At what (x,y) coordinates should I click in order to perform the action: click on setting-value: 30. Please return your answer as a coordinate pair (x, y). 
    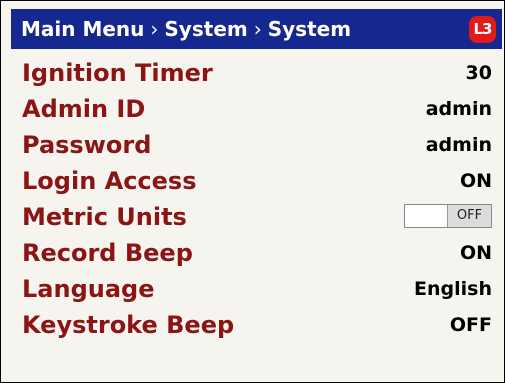
    Looking at the image, I should click on (478, 73).